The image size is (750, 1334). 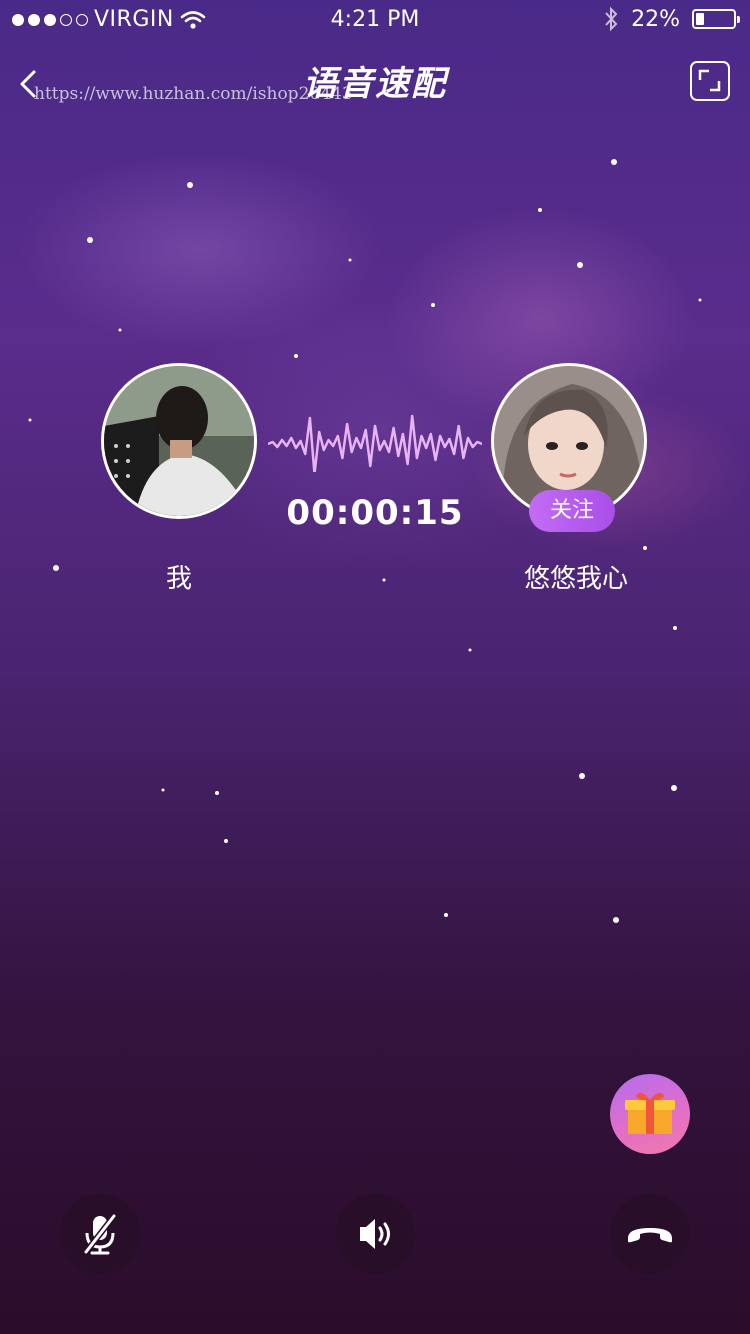 I want to click on gift-button, so click(x=650, y=1114).